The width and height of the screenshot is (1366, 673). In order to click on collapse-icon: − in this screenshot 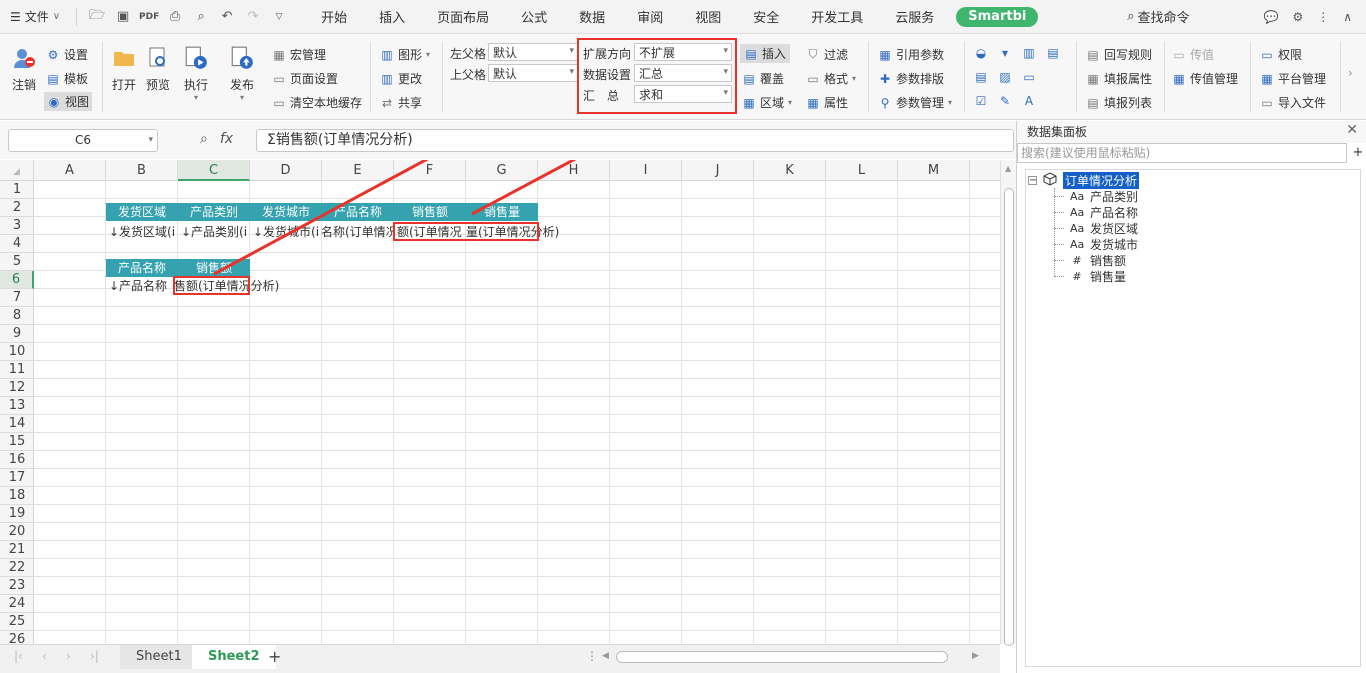, I will do `click(1032, 181)`.